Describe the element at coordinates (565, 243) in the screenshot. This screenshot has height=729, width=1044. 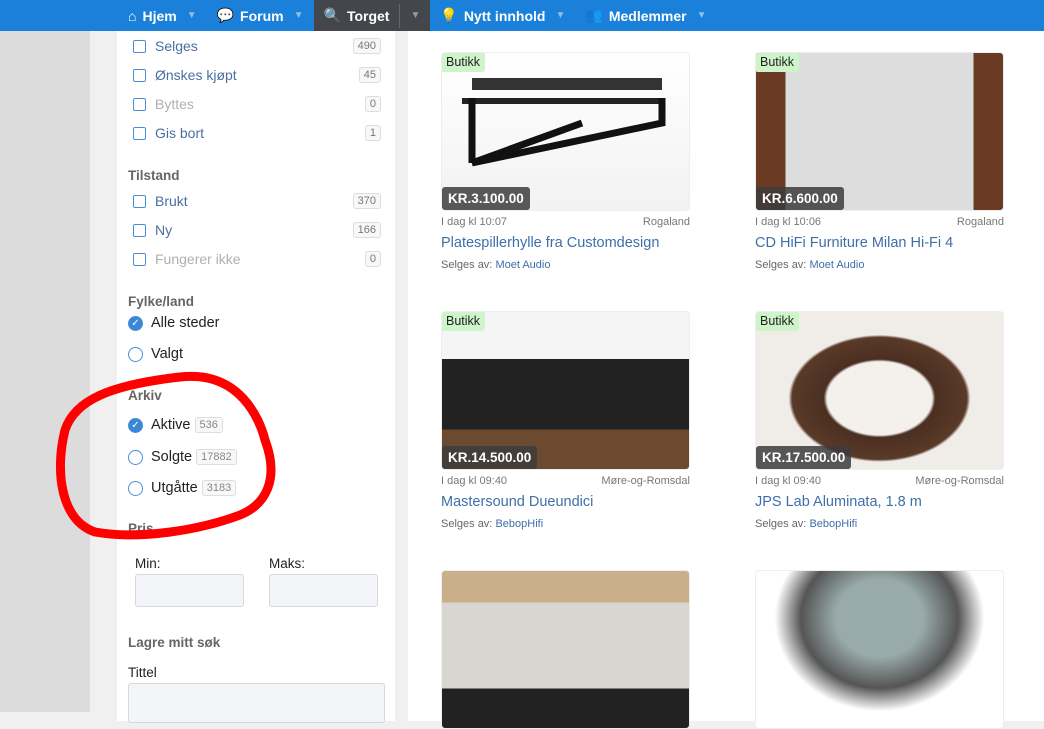
I see `listing-title: Platespillerhylle fra Customdesign` at that location.